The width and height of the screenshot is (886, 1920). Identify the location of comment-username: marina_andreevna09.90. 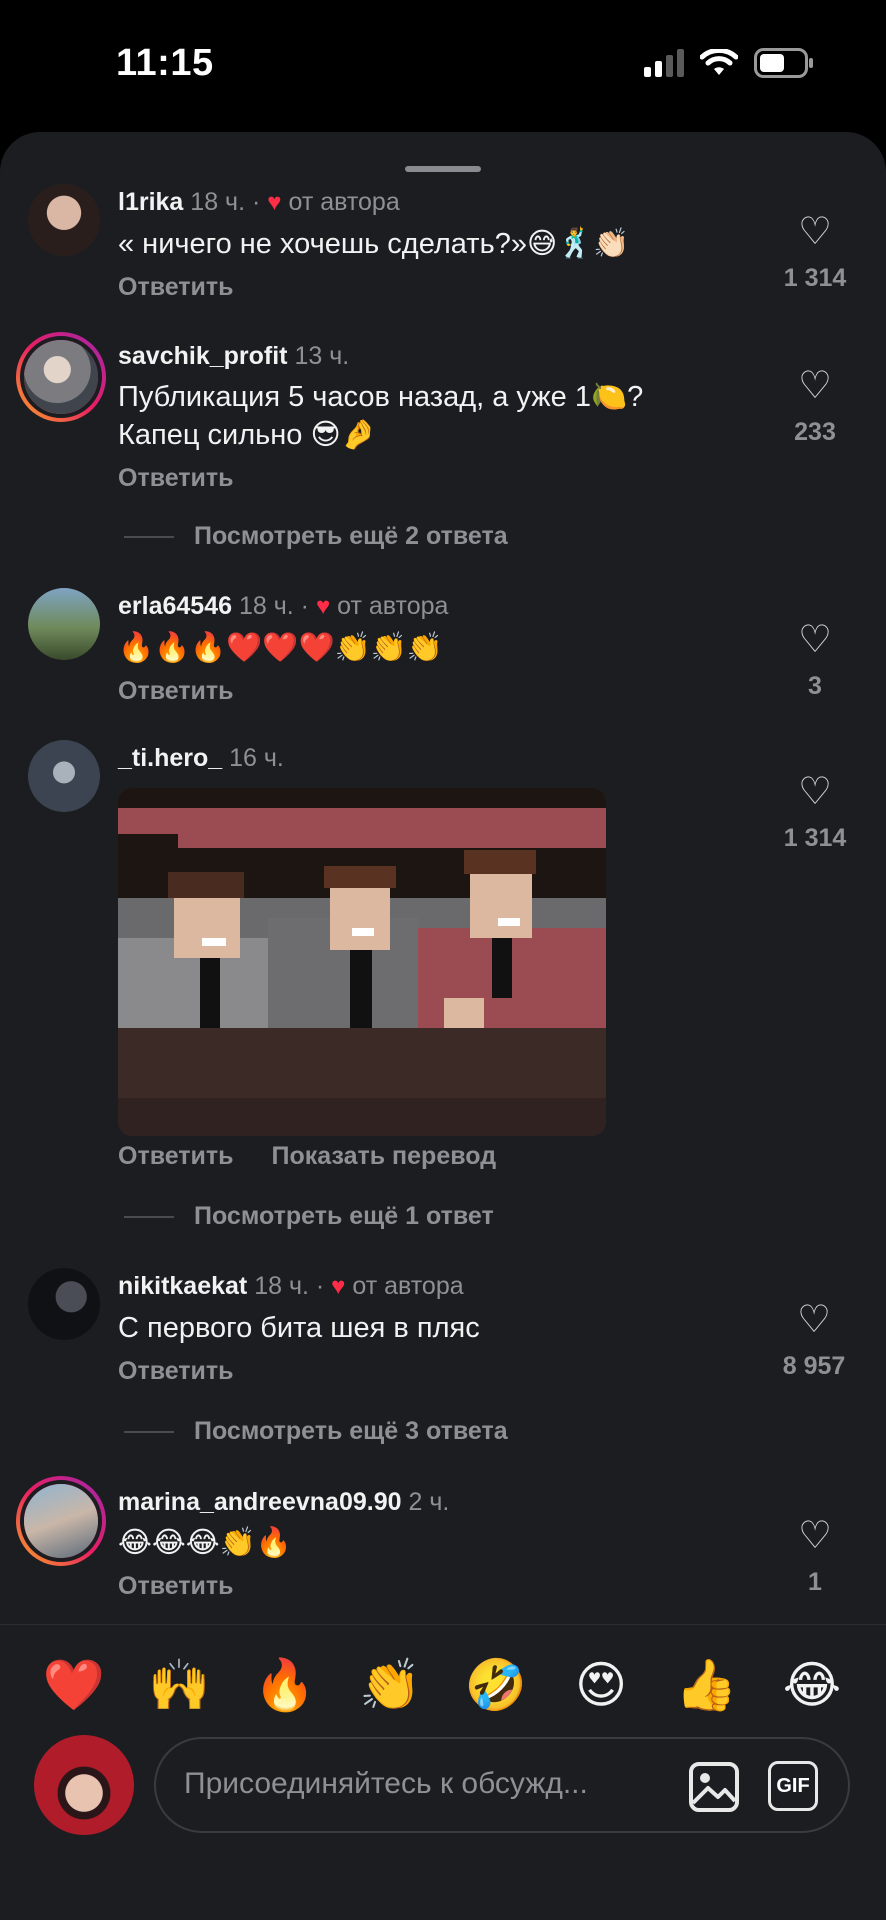
(260, 1502).